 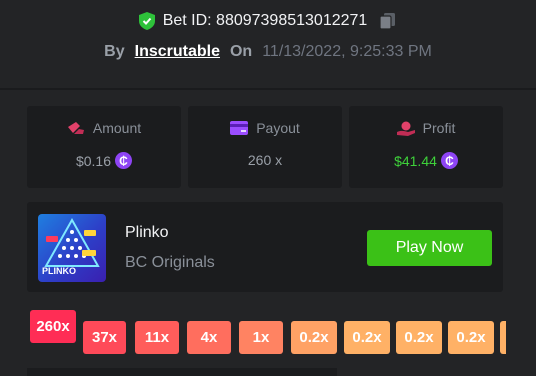 I want to click on username-link: Inscrutable, so click(x=177, y=52).